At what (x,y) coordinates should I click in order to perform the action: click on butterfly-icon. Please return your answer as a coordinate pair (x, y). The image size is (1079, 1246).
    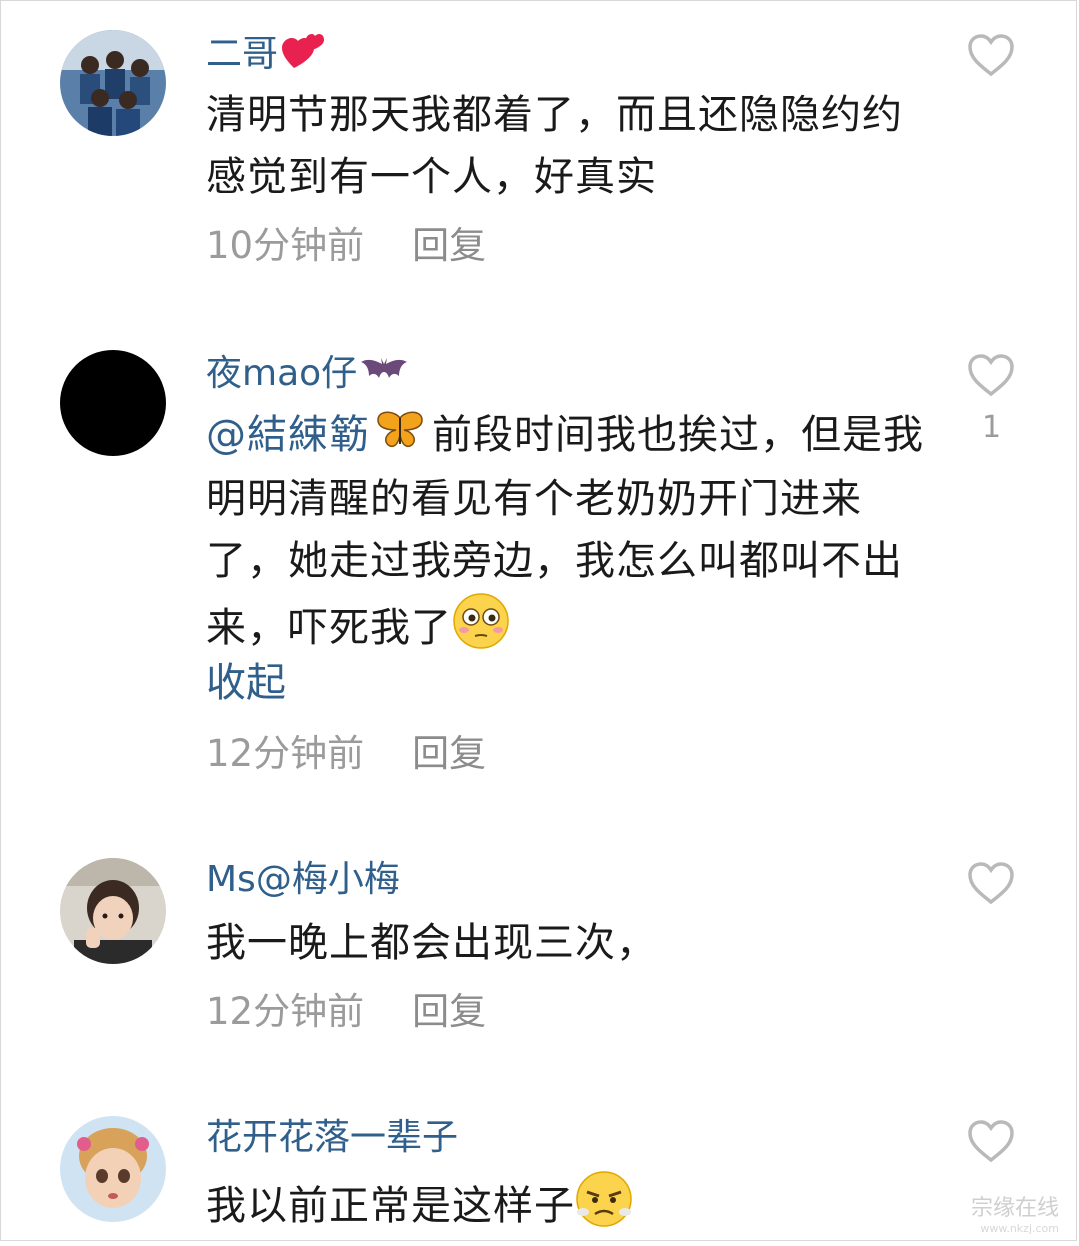
    Looking at the image, I should click on (400, 437).